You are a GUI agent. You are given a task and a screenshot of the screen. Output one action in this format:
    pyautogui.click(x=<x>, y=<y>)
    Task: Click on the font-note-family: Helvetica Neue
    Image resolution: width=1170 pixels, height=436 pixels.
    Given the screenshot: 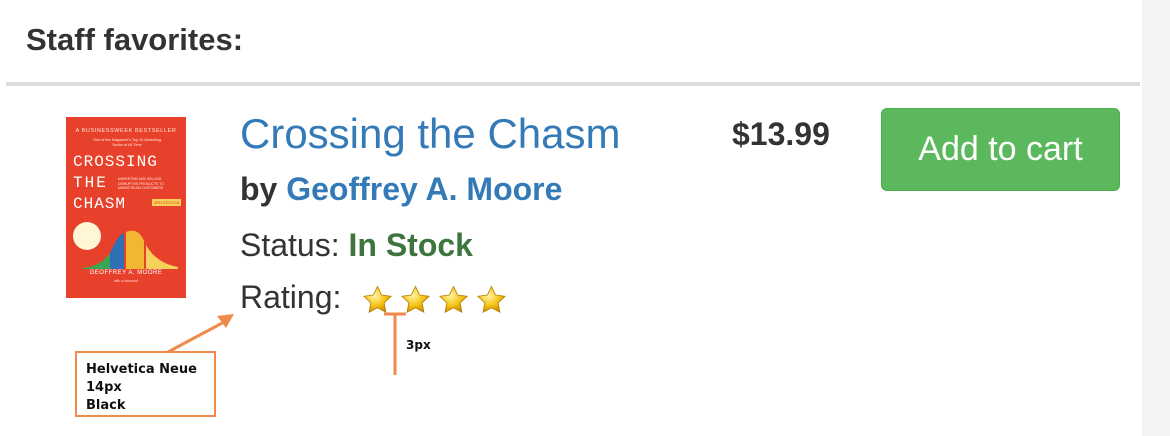 What is the action you would take?
    pyautogui.click(x=141, y=369)
    